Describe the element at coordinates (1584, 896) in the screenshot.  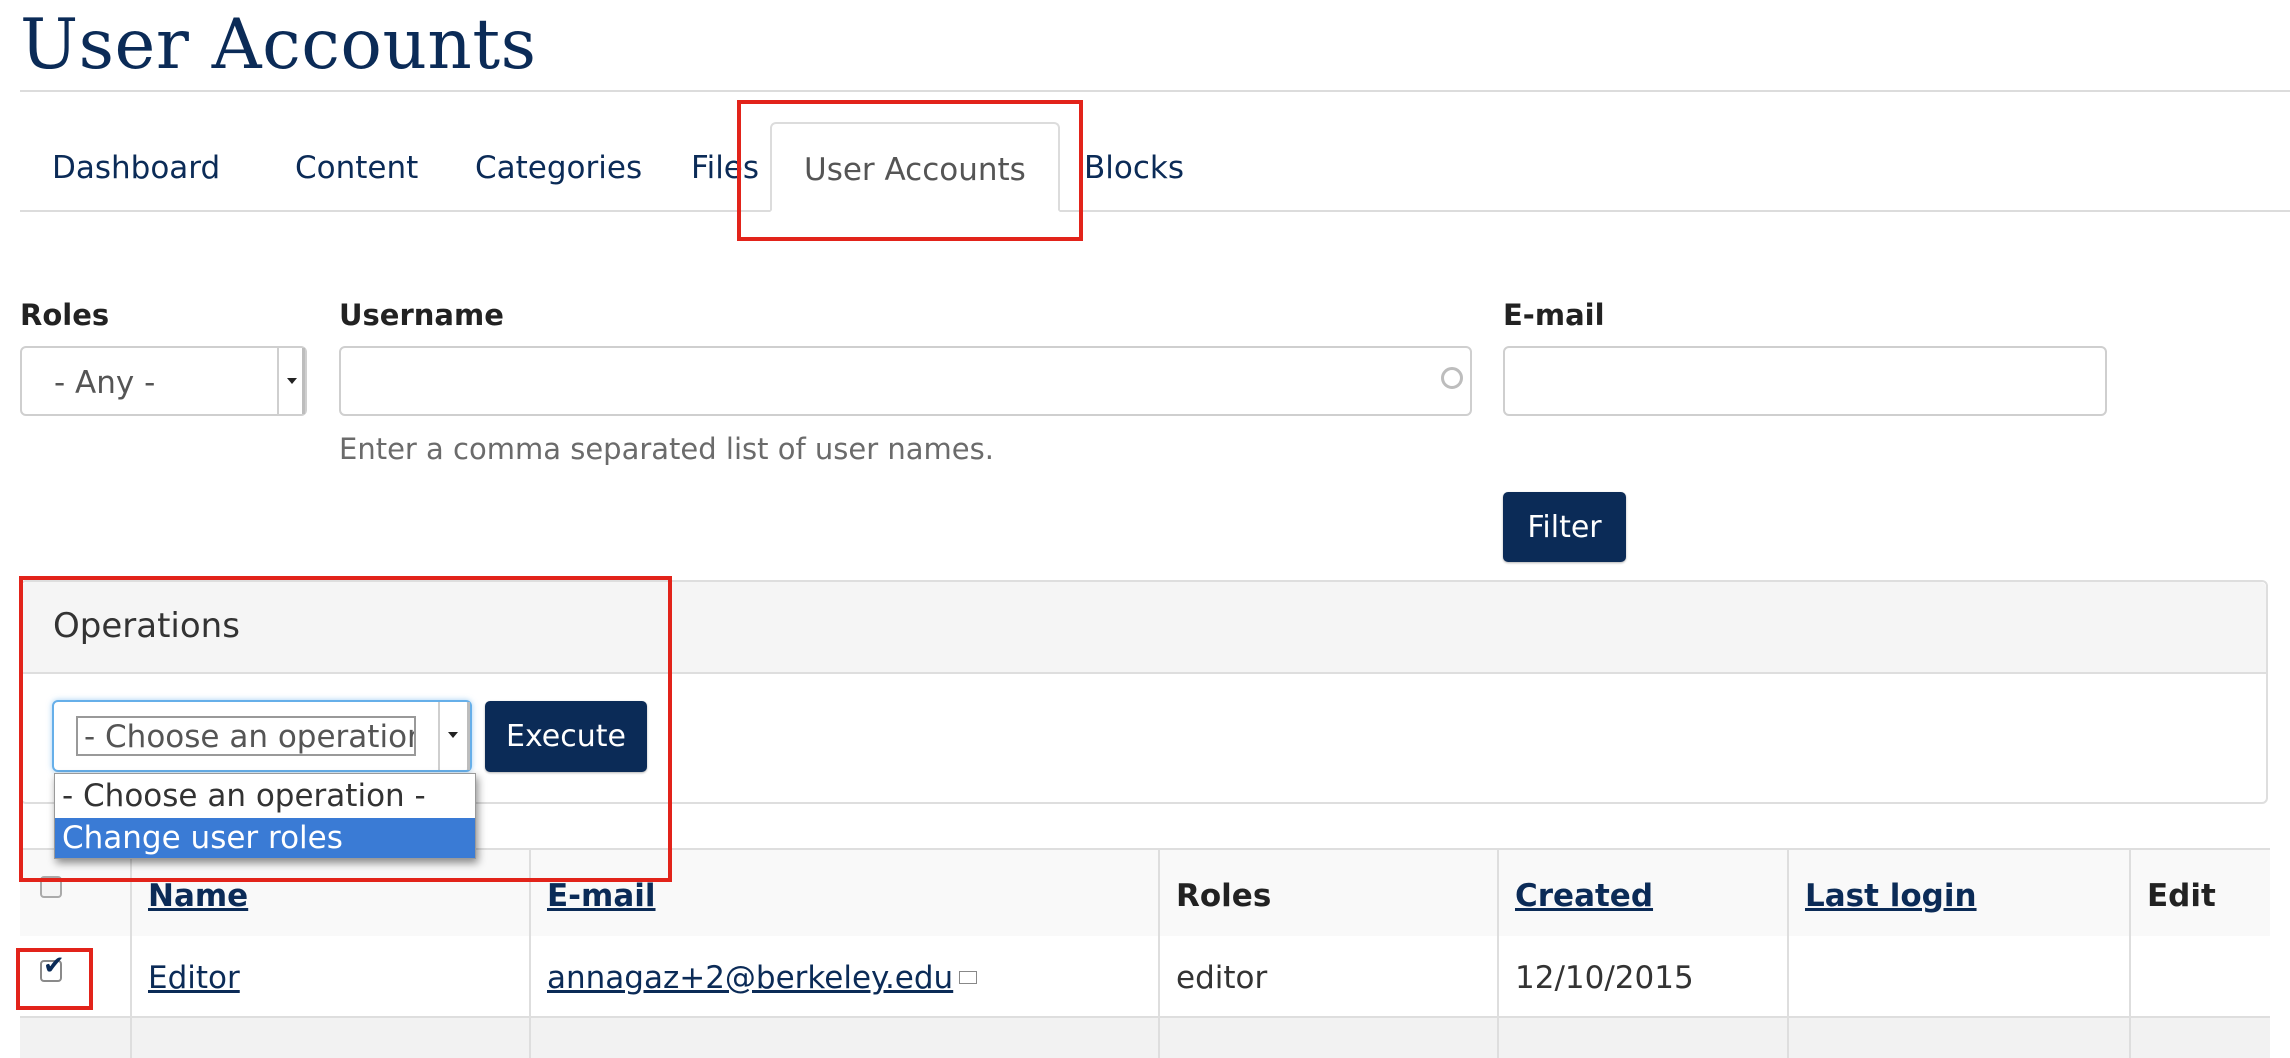
I see `header-created: Created` at that location.